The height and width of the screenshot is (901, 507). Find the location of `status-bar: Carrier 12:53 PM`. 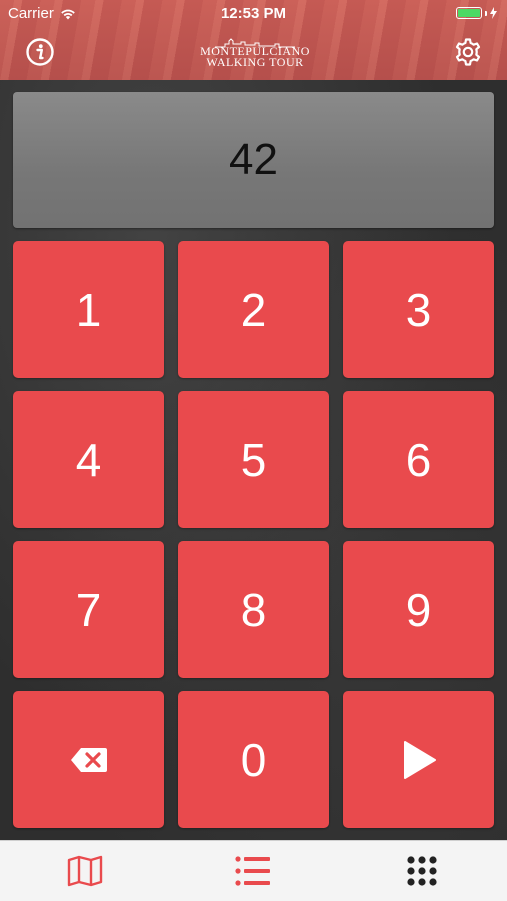

status-bar: Carrier 12:53 PM is located at coordinates (253, 14).